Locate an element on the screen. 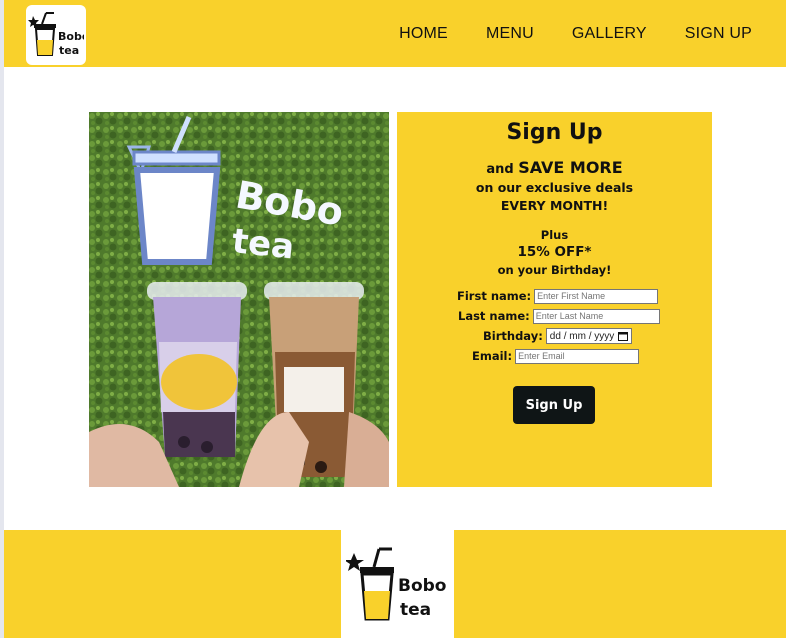  bobo-tea-footer-logo-icon: Bobo tea is located at coordinates (396, 584).